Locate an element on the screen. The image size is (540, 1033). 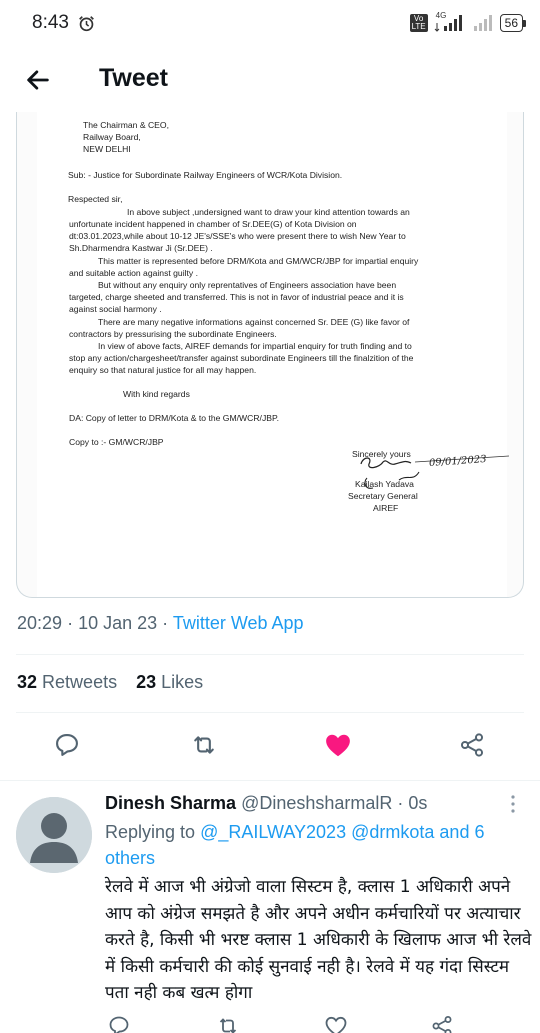
back-arrow-icon is located at coordinates (38, 80).